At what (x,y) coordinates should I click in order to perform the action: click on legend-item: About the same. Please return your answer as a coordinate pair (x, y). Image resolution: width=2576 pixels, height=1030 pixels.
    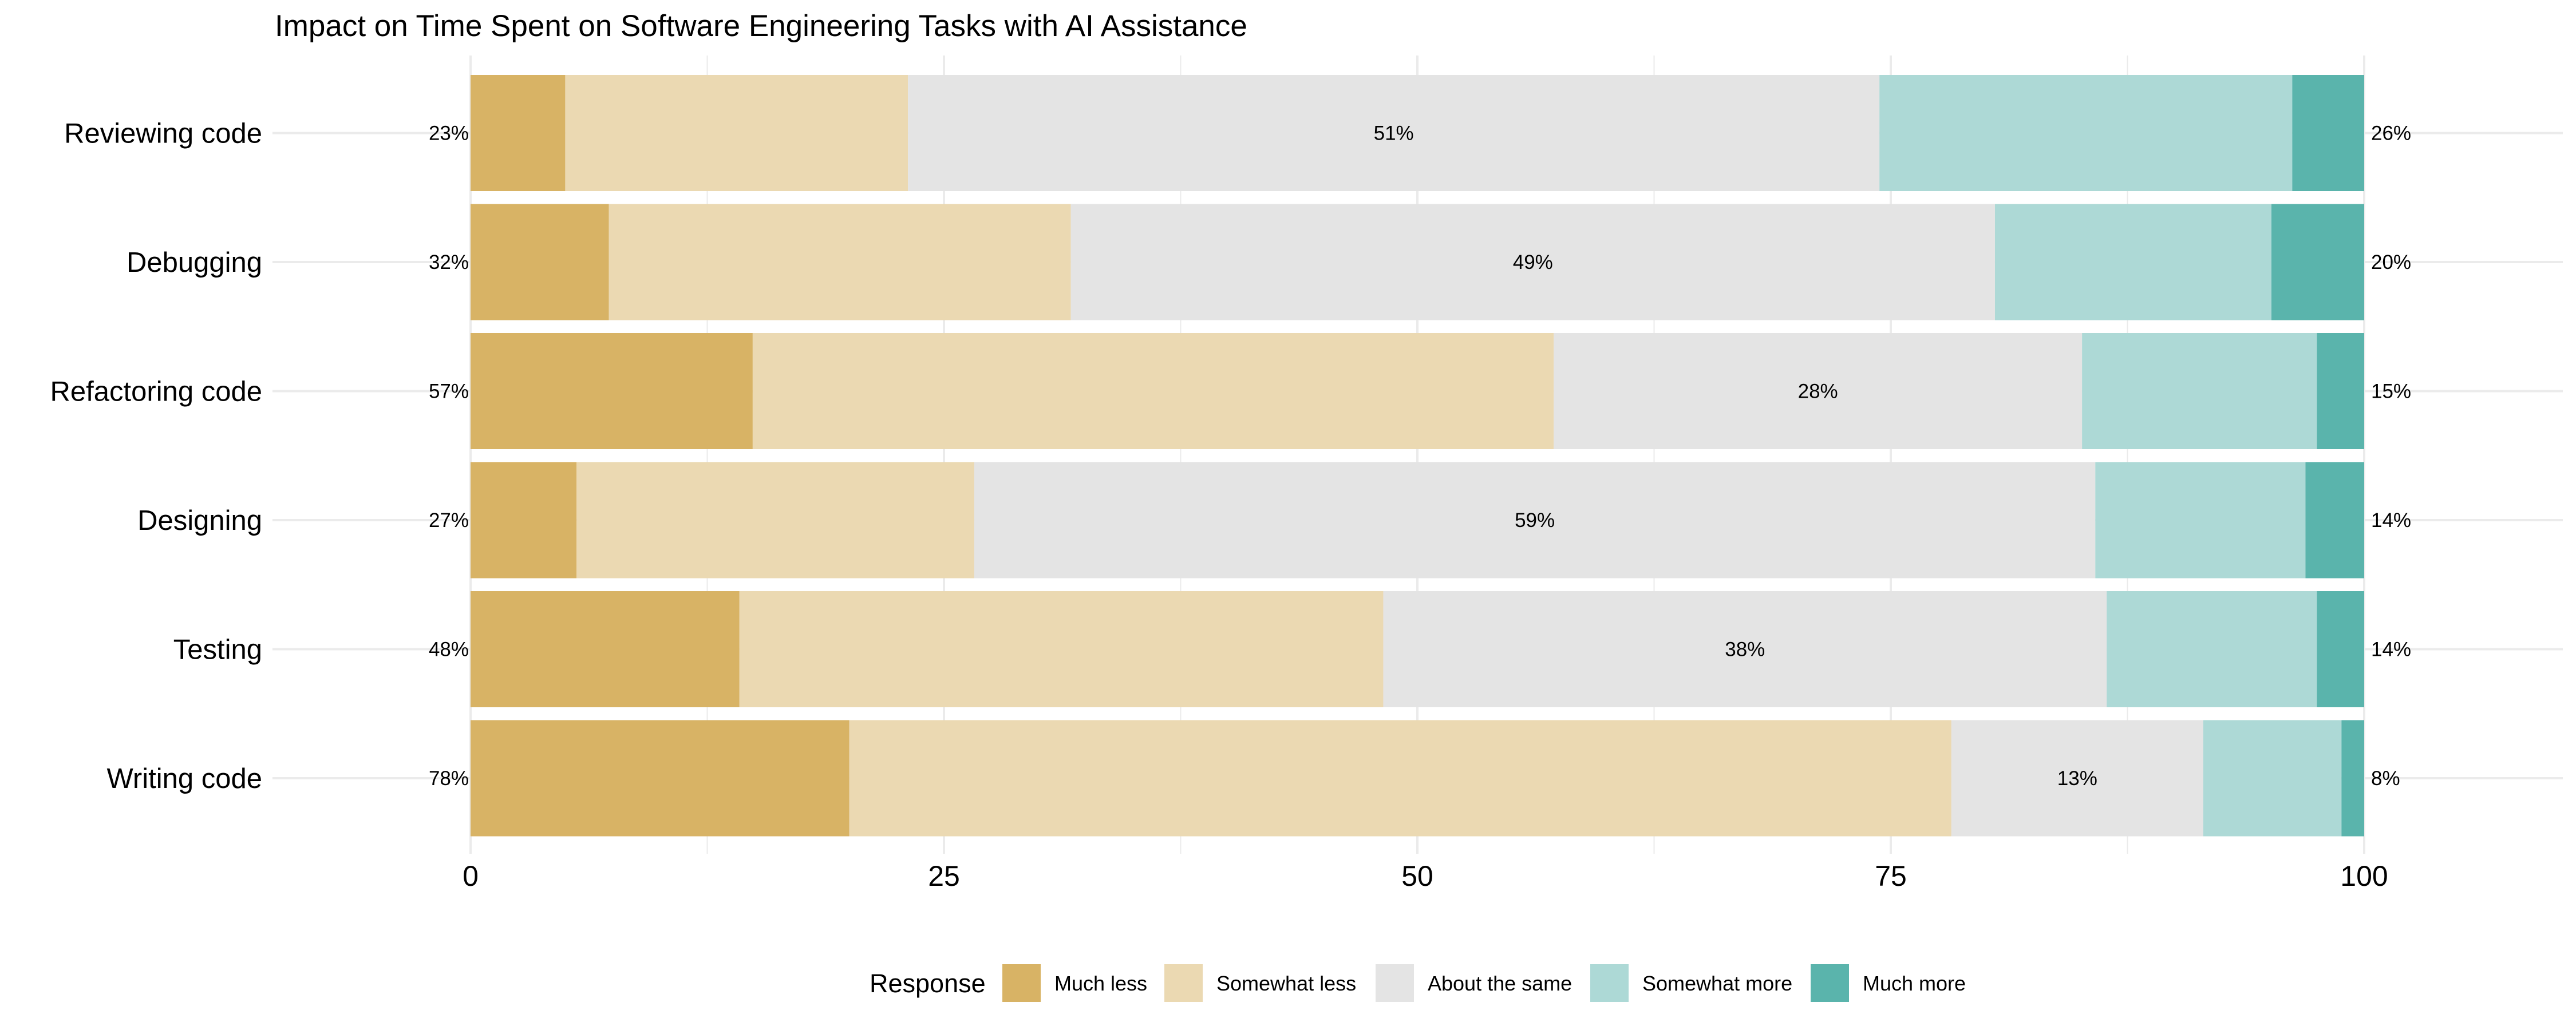
    Looking at the image, I should click on (1474, 983).